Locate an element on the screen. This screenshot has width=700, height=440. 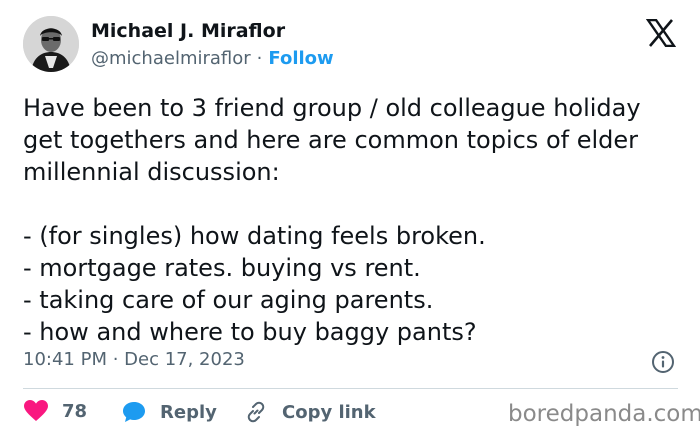
like-count: 78 is located at coordinates (75, 411).